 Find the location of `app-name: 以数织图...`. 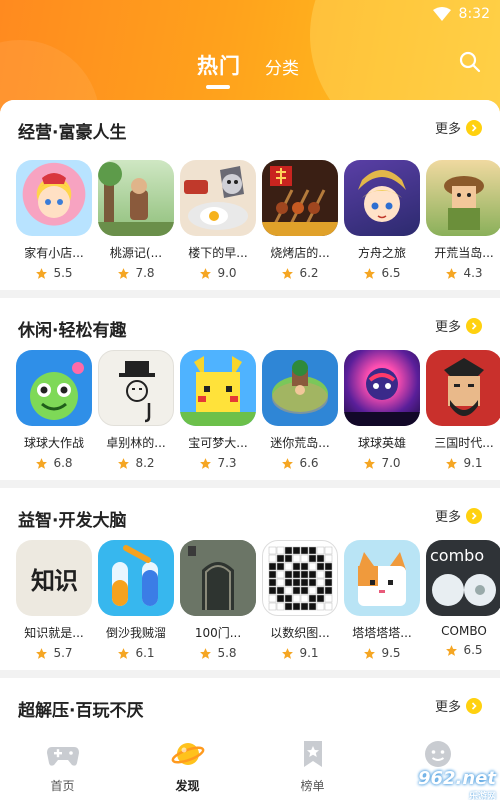

app-name: 以数织图... is located at coordinates (300, 633).